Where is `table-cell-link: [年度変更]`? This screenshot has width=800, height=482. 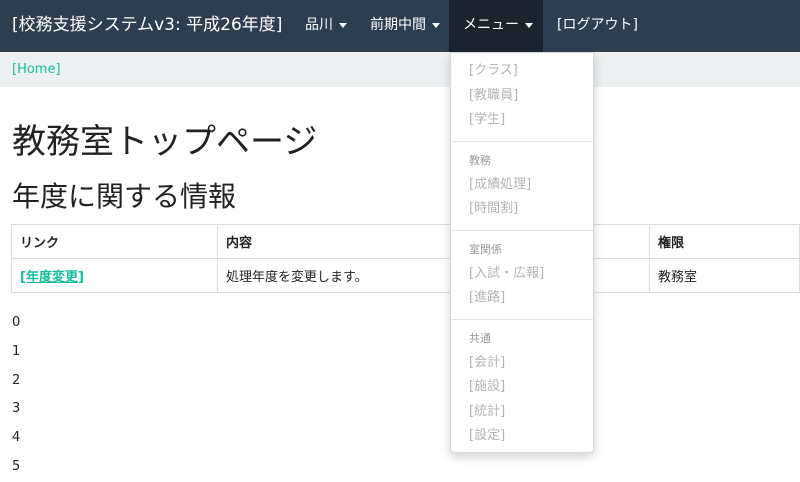 table-cell-link: [年度変更] is located at coordinates (114, 275).